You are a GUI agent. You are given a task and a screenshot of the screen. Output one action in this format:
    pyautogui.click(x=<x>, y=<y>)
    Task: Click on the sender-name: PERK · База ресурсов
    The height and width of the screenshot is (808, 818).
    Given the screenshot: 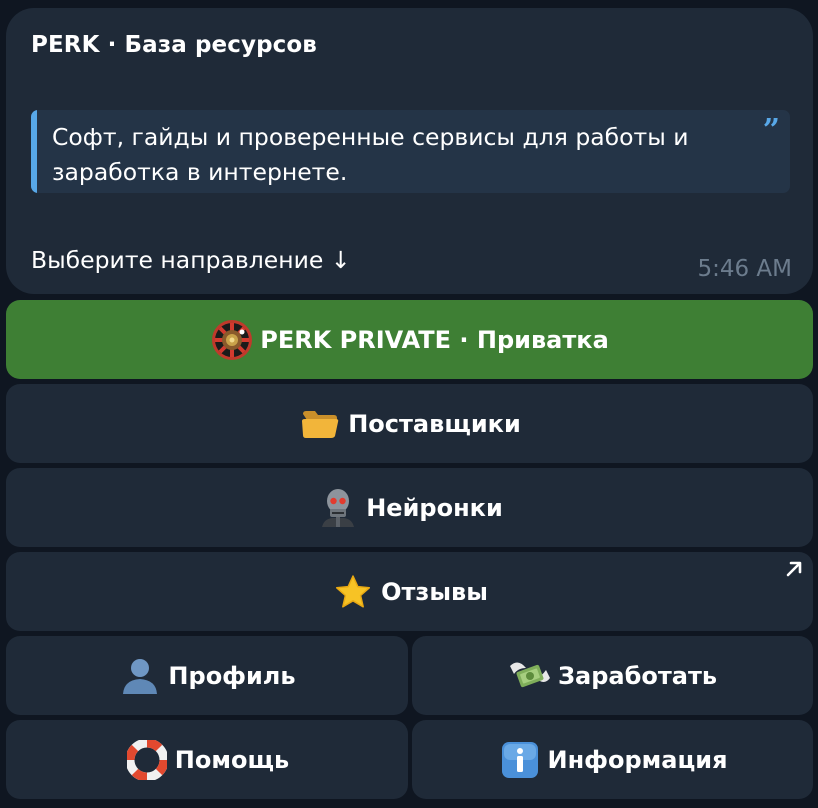 What is the action you would take?
    pyautogui.click(x=174, y=45)
    